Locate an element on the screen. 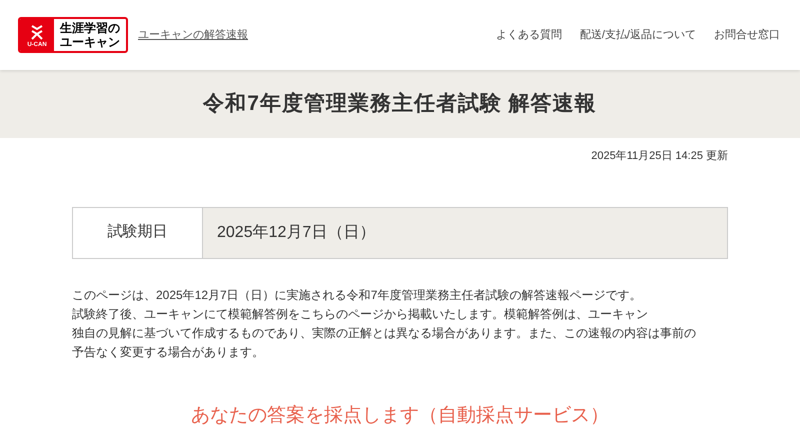 The image size is (800, 442). nav-link: よくある質問 is located at coordinates (529, 35).